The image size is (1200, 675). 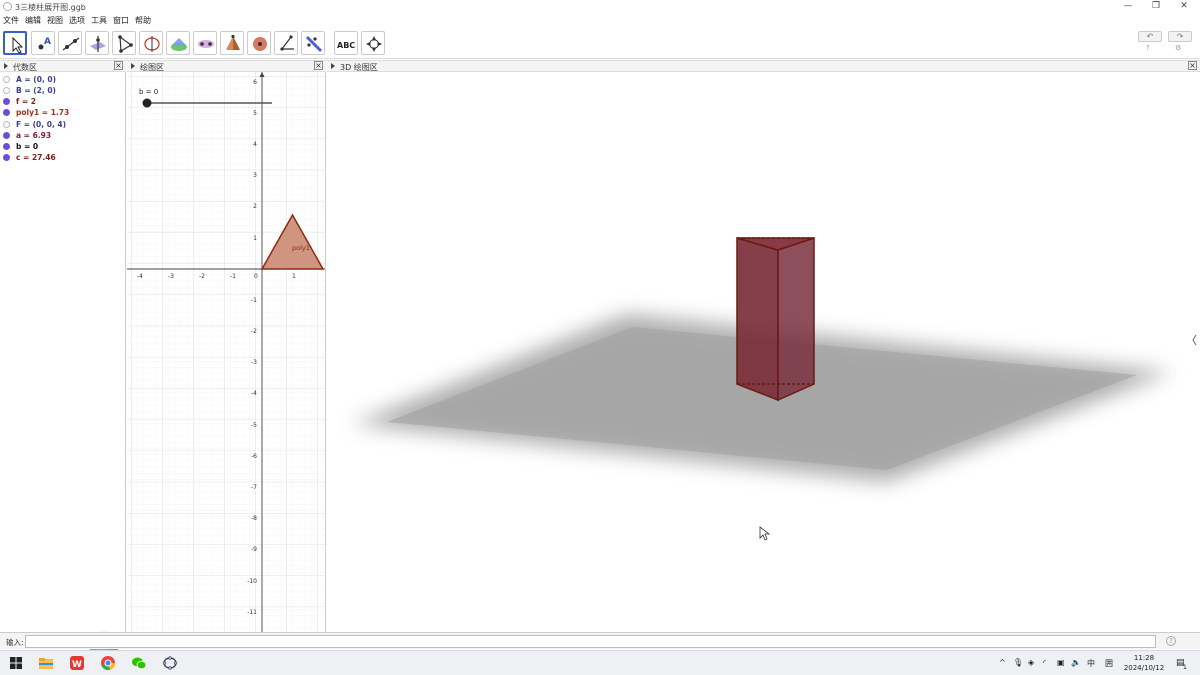 I want to click on angle-icon, so click(x=287, y=43).